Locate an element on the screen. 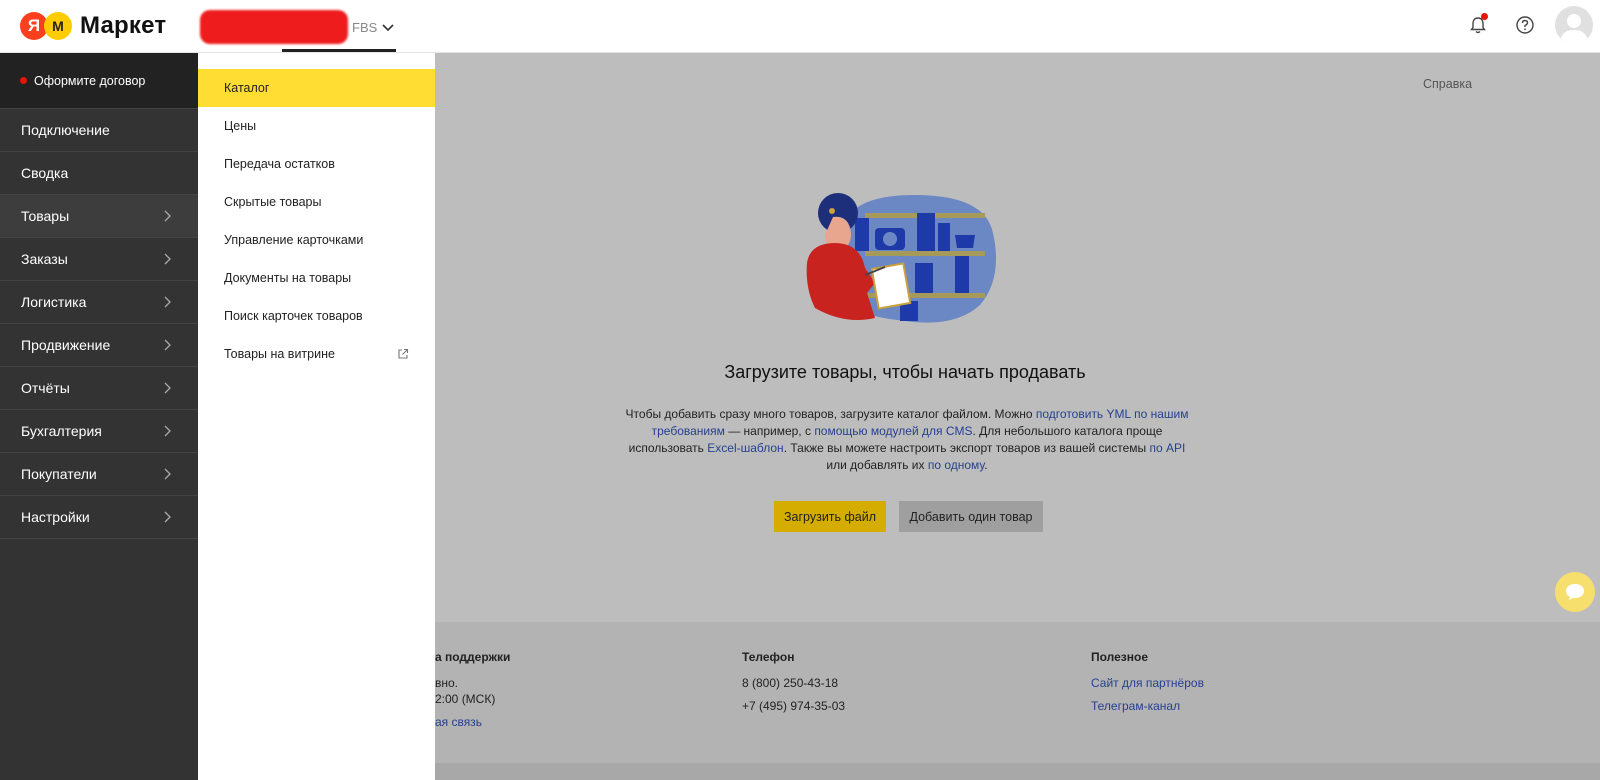  user-avatar is located at coordinates (1574, 25).